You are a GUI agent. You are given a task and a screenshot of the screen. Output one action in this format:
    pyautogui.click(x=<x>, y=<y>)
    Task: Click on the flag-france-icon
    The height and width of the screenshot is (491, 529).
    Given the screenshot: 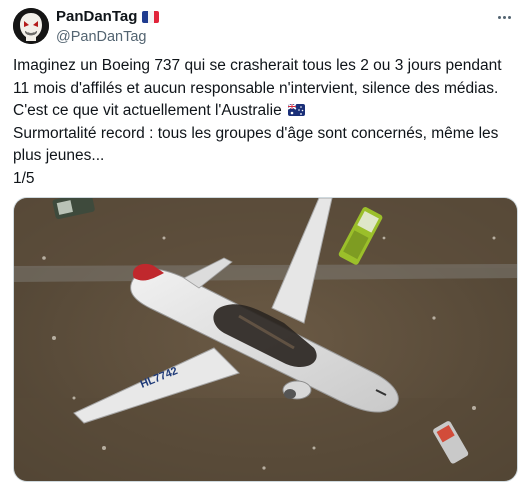 What is the action you would take?
    pyautogui.click(x=151, y=17)
    